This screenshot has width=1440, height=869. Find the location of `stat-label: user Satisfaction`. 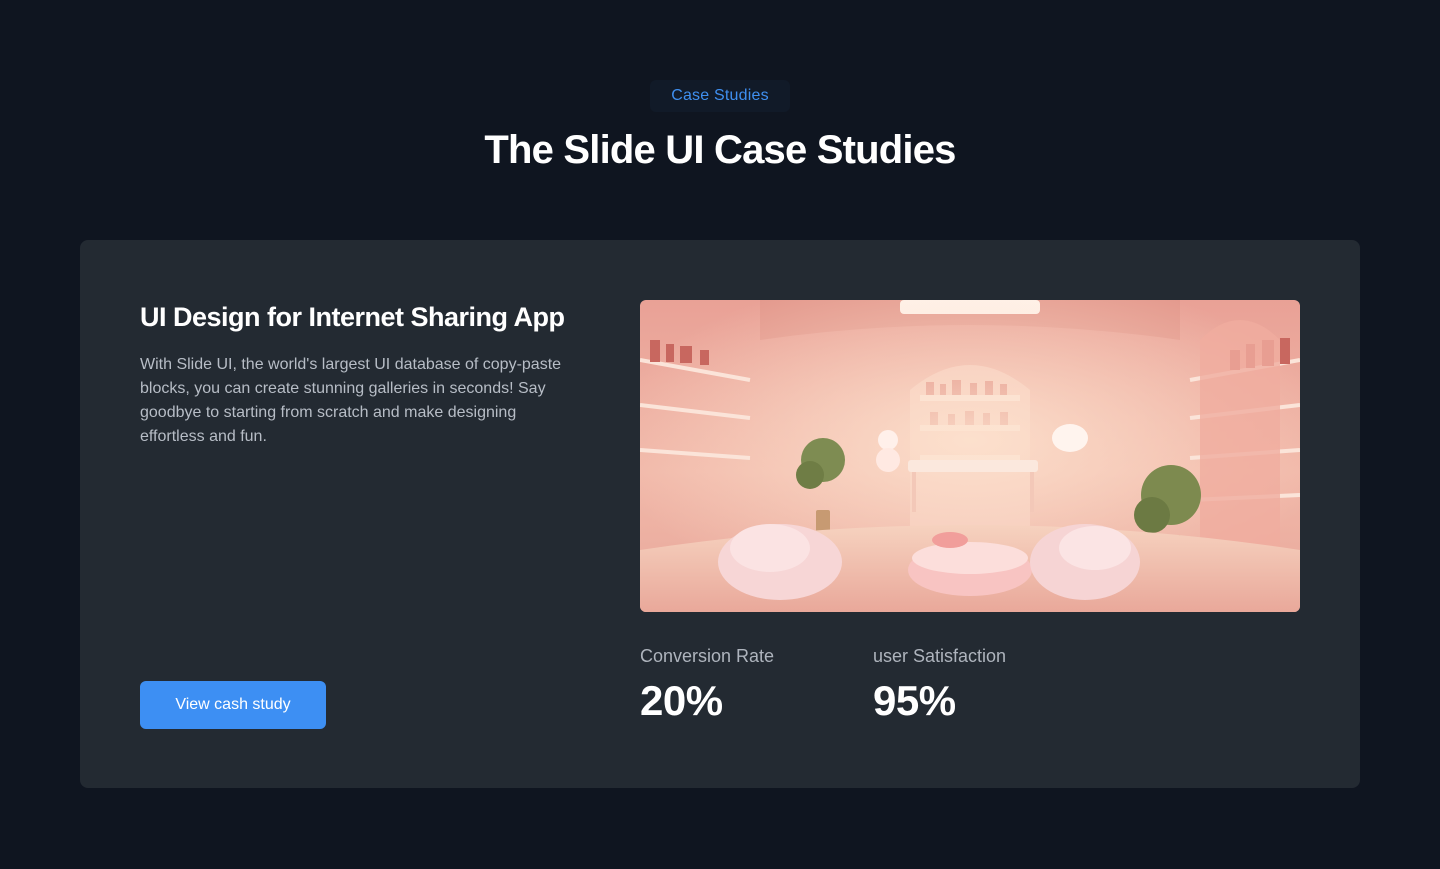

stat-label: user Satisfaction is located at coordinates (940, 656).